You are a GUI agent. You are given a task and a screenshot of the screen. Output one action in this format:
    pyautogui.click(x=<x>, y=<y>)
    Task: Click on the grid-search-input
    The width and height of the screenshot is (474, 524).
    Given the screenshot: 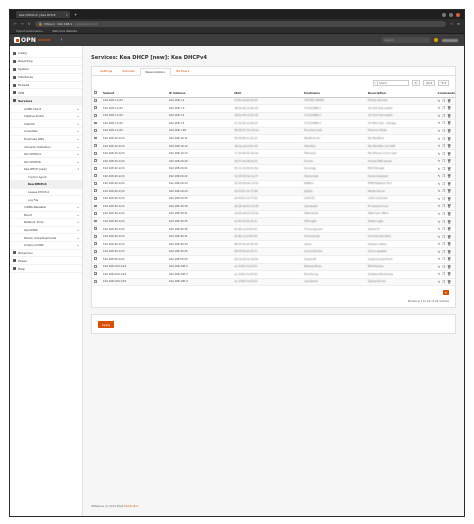 What is the action you would take?
    pyautogui.click(x=392, y=83)
    